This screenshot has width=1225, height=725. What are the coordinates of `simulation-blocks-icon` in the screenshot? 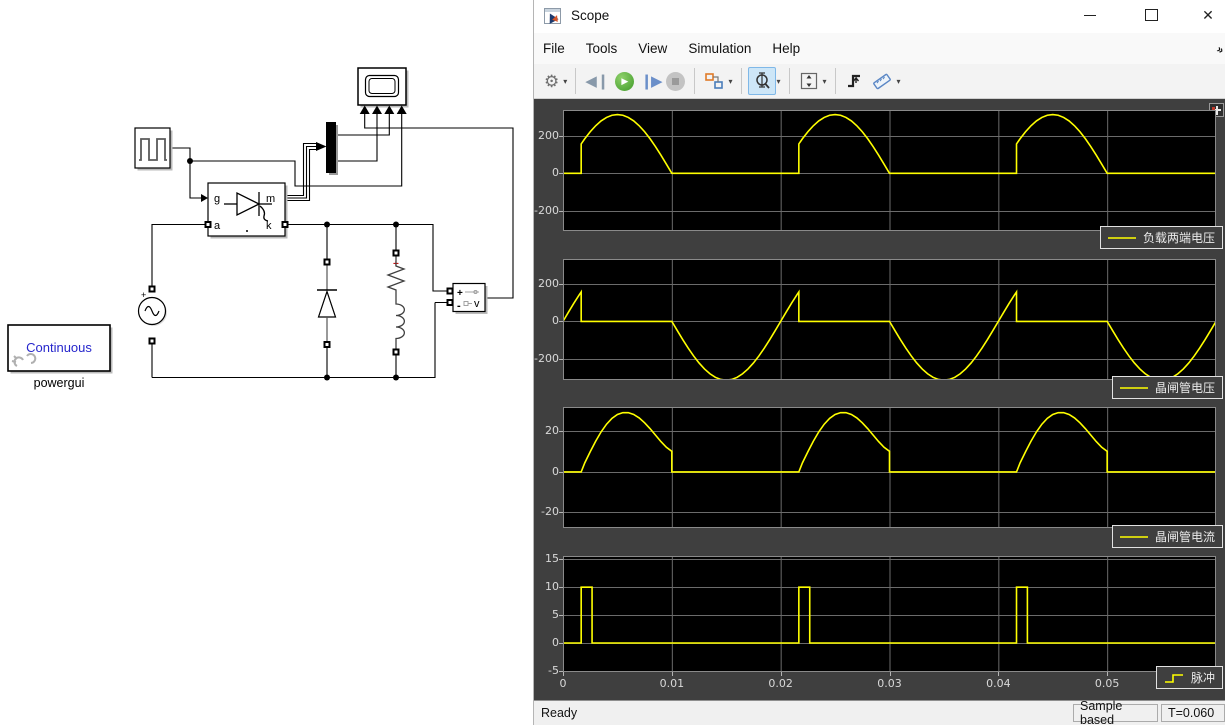 It's located at (714, 81).